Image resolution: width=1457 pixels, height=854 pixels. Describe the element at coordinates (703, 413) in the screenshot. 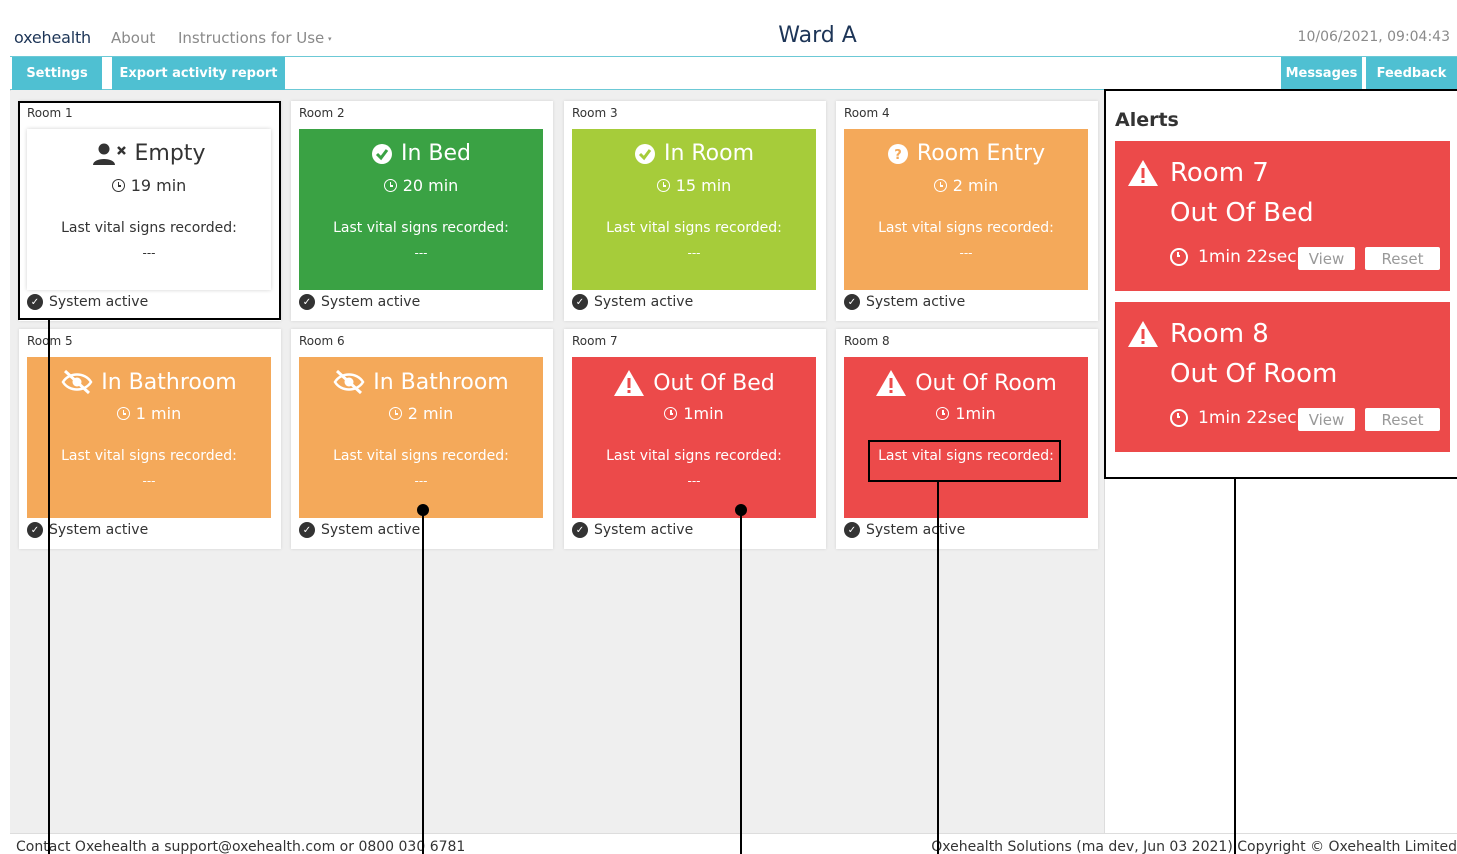

I see `room-time-text: 1min` at that location.